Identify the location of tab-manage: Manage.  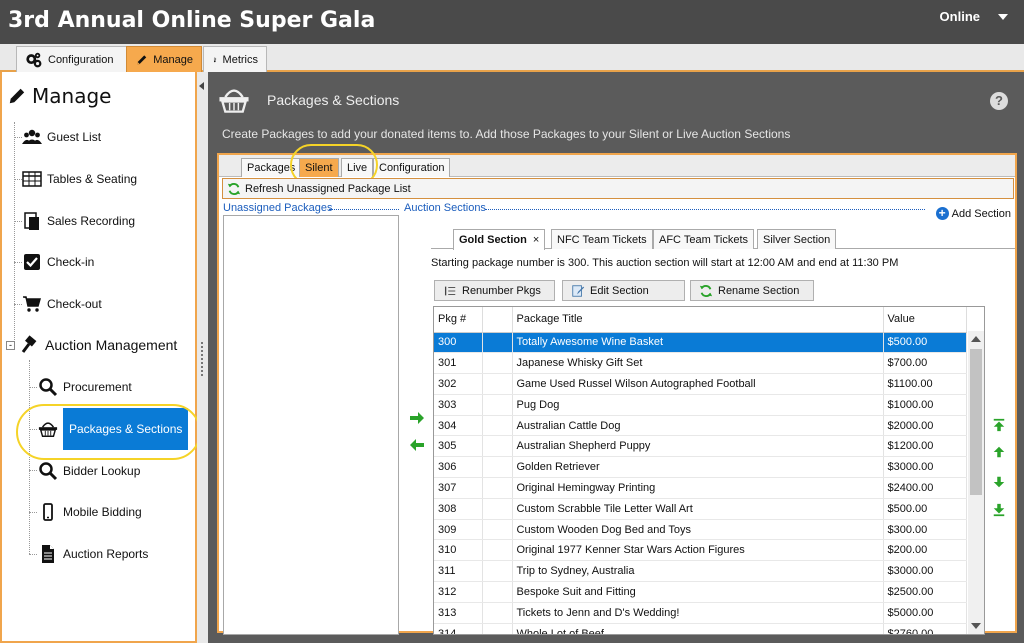
(164, 59).